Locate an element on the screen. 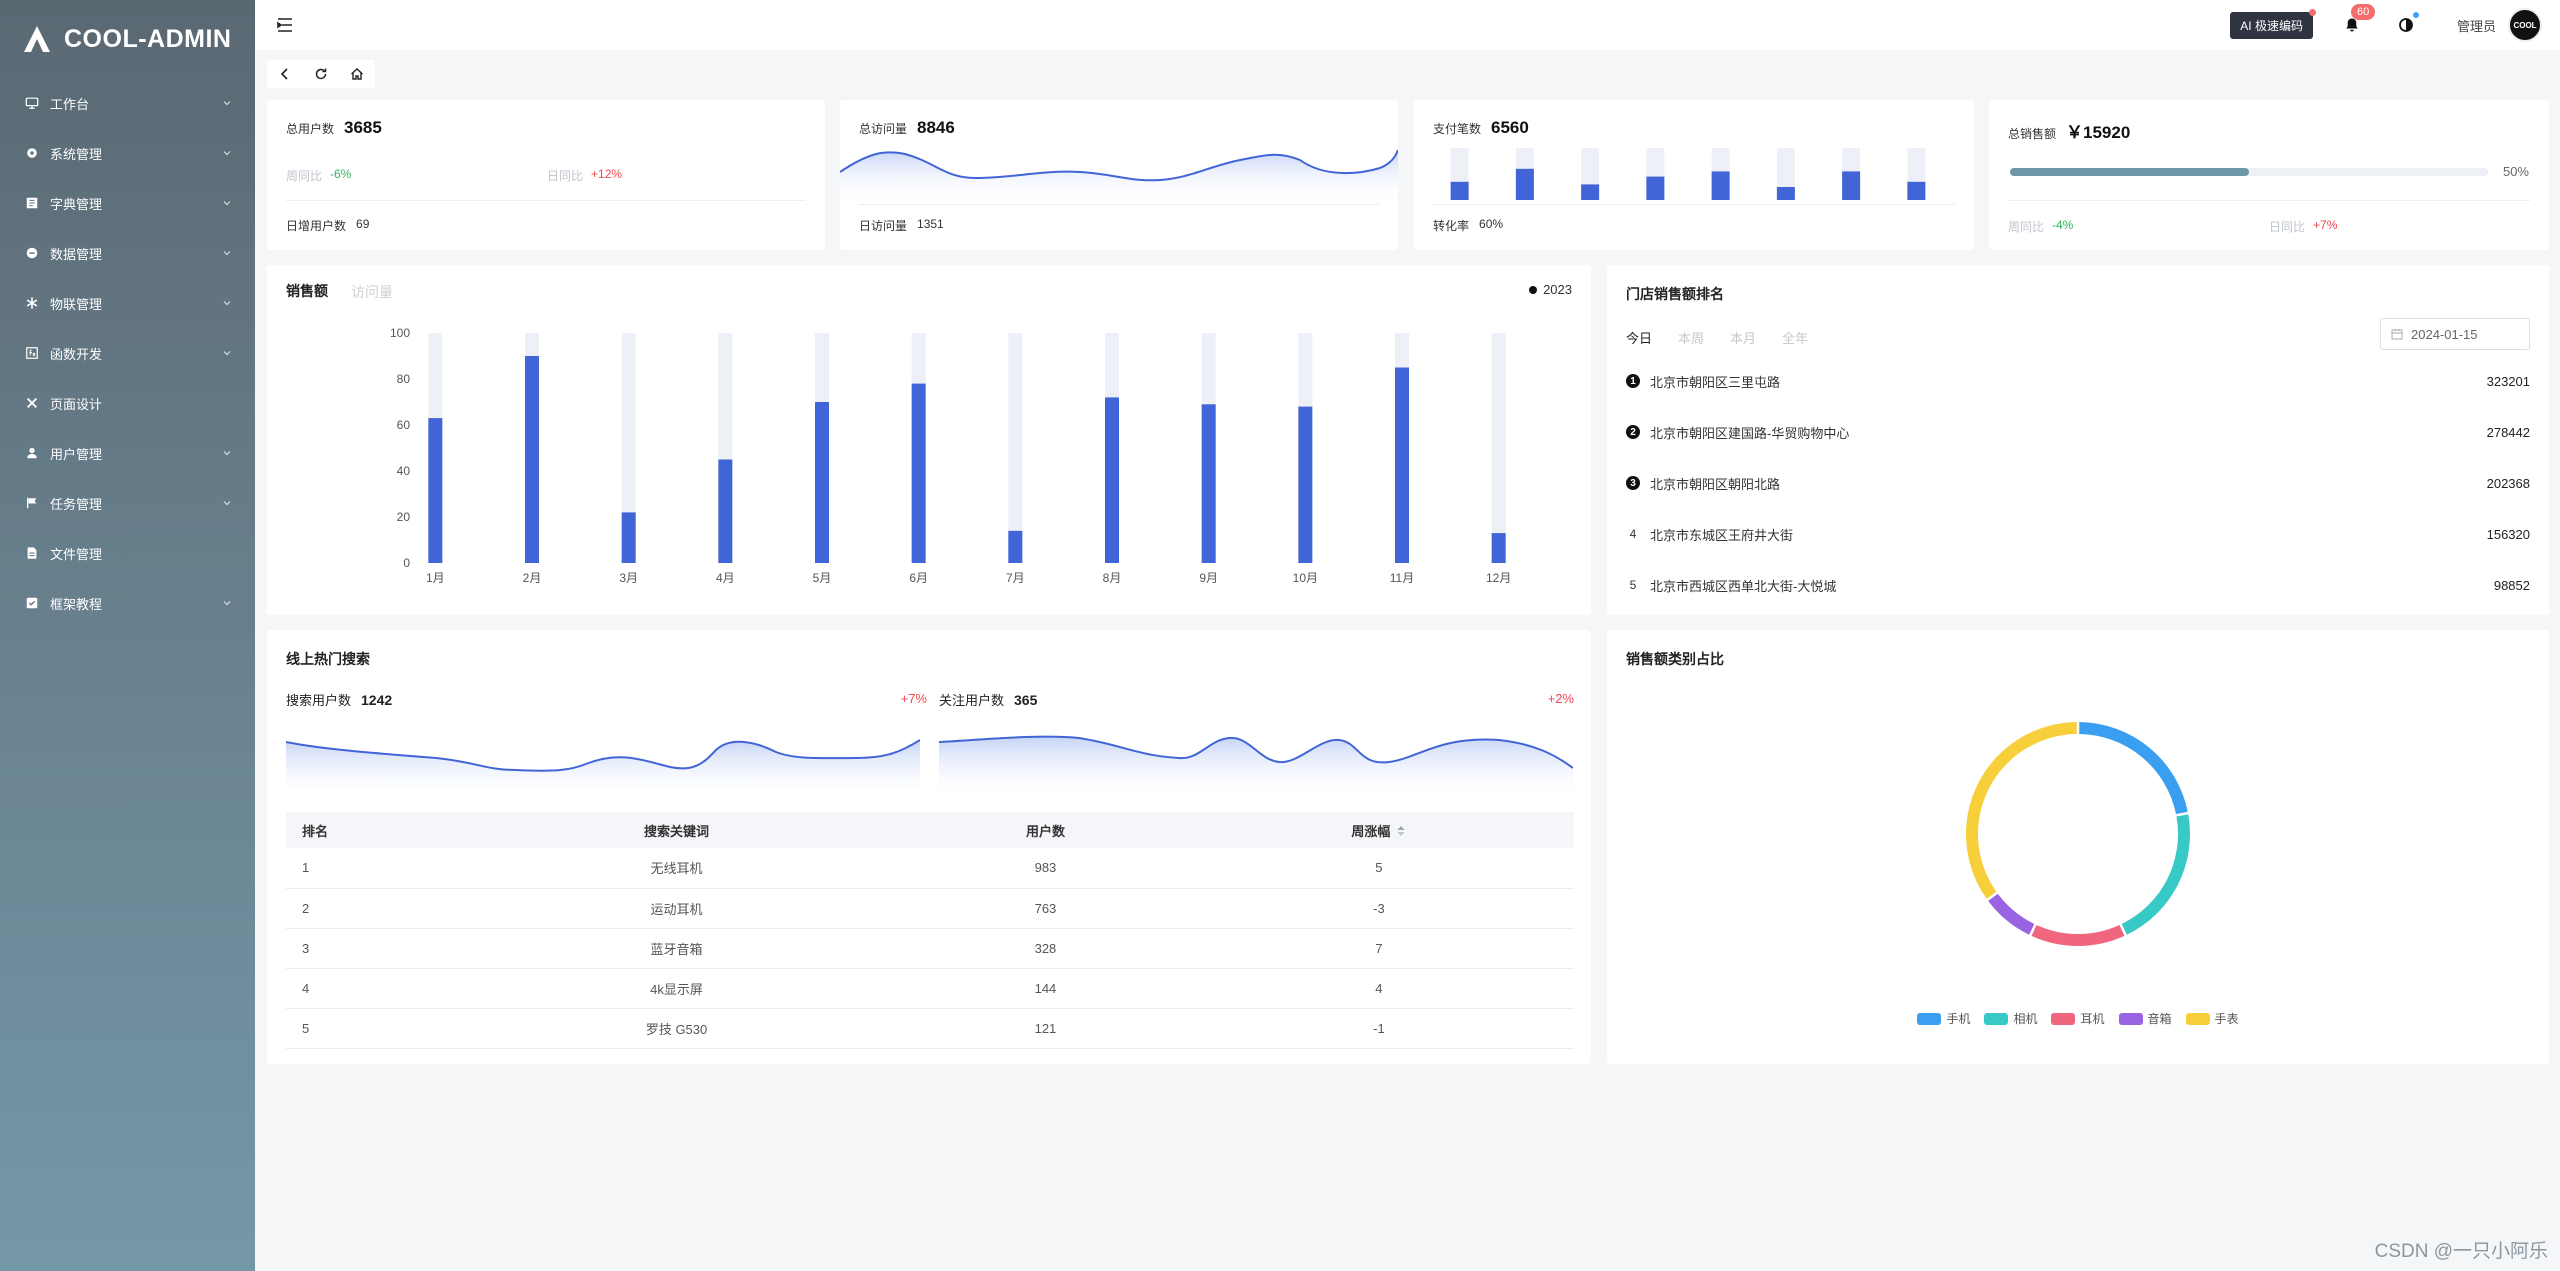  username: 管理员 is located at coordinates (2476, 25).